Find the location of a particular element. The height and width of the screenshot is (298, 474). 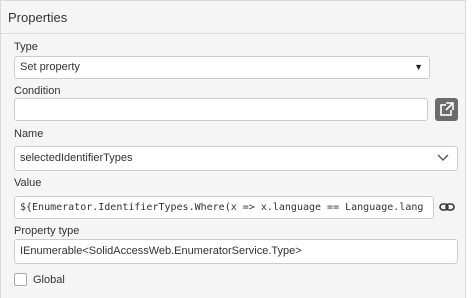

caret-down-icon: ▼ is located at coordinates (418, 67).